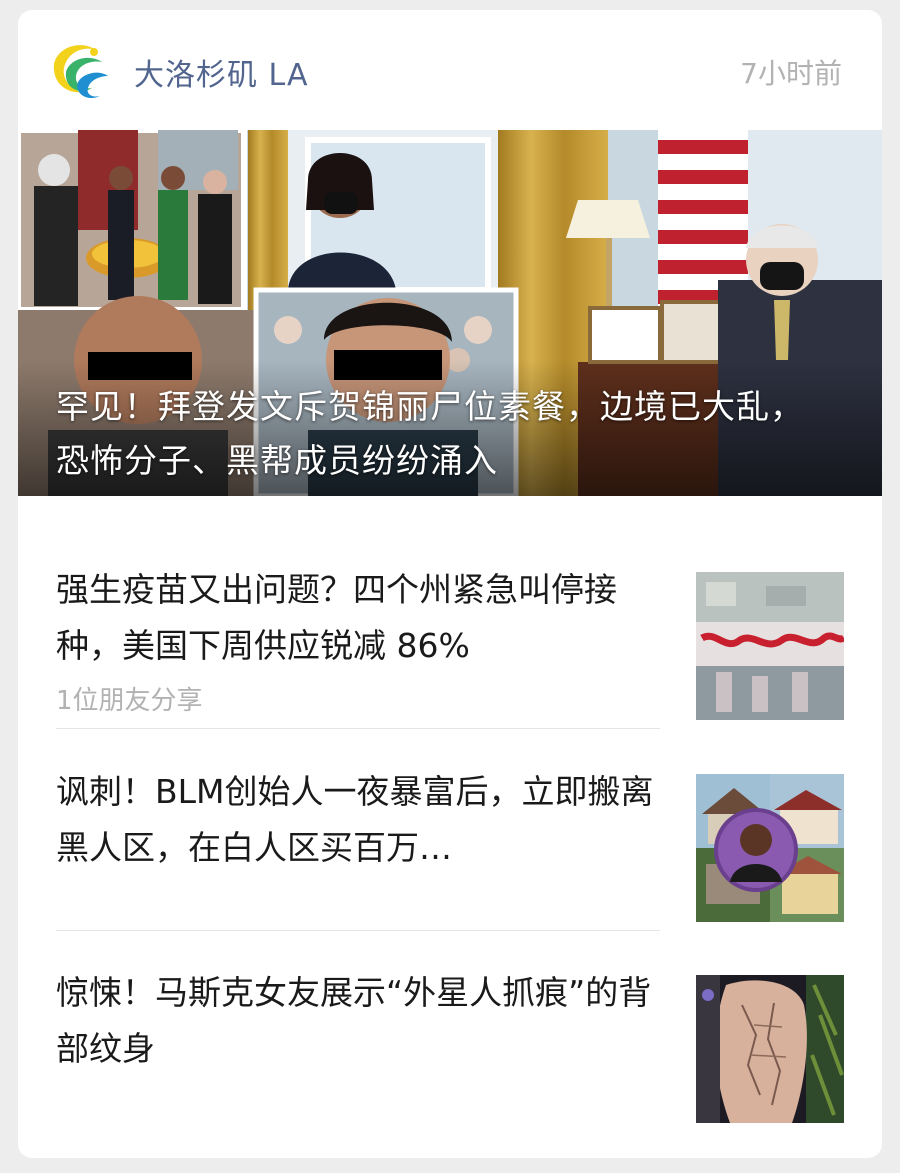 This screenshot has width=900, height=1173. Describe the element at coordinates (770, 848) in the screenshot. I see `houses-collage-thumbnail` at that location.